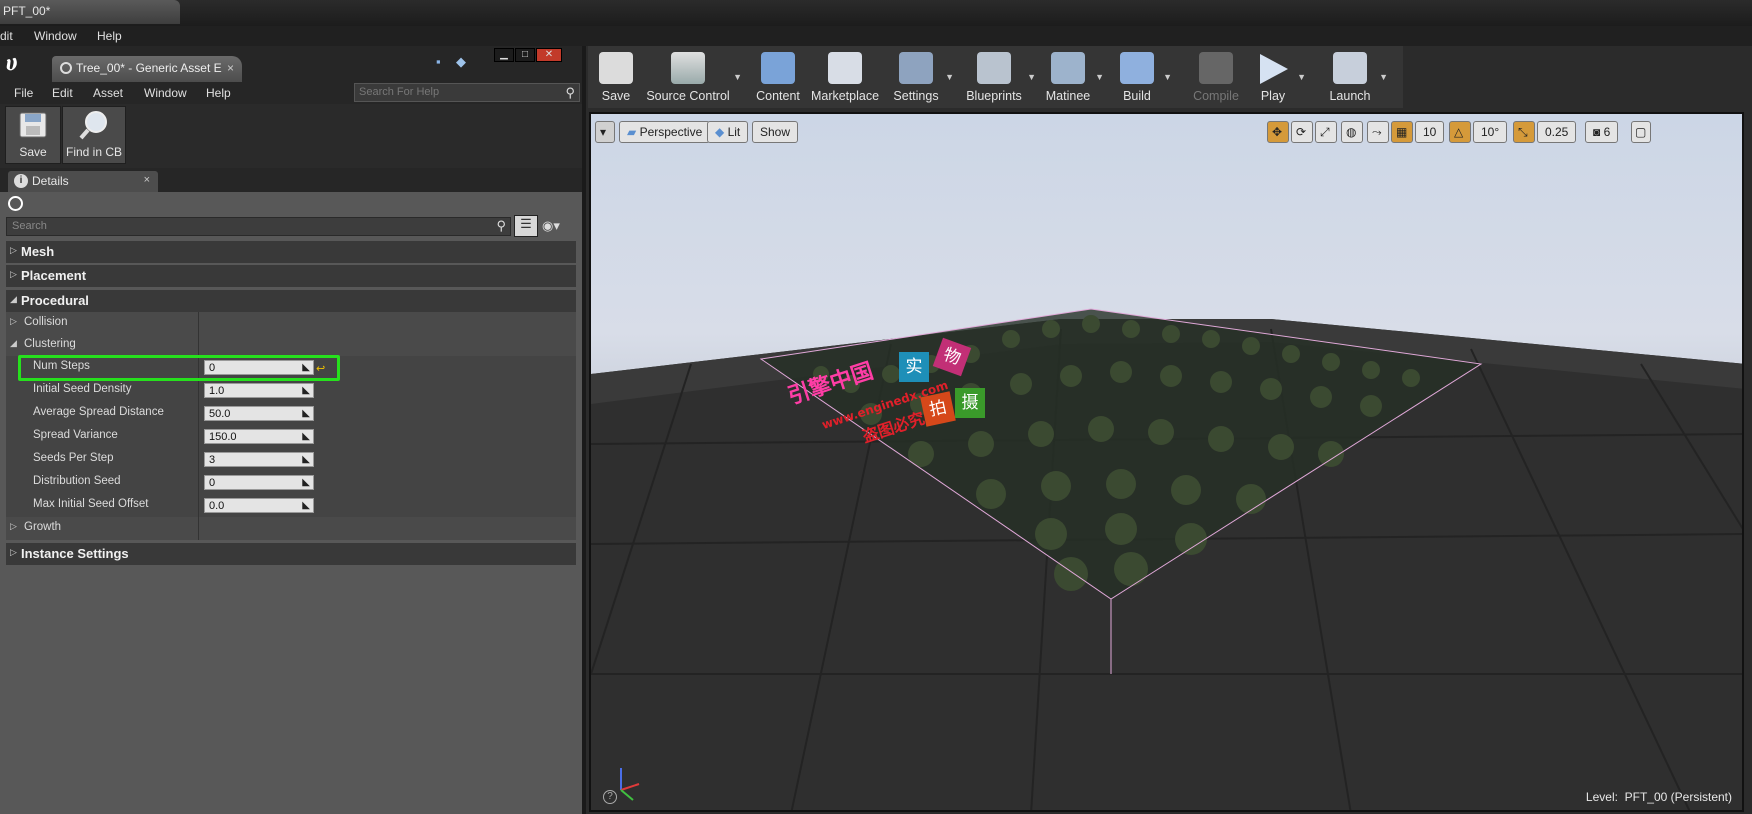 This screenshot has height=814, width=1752. Describe the element at coordinates (259, 482) in the screenshot. I see `distribution-seed-input: 0 ◣` at that location.